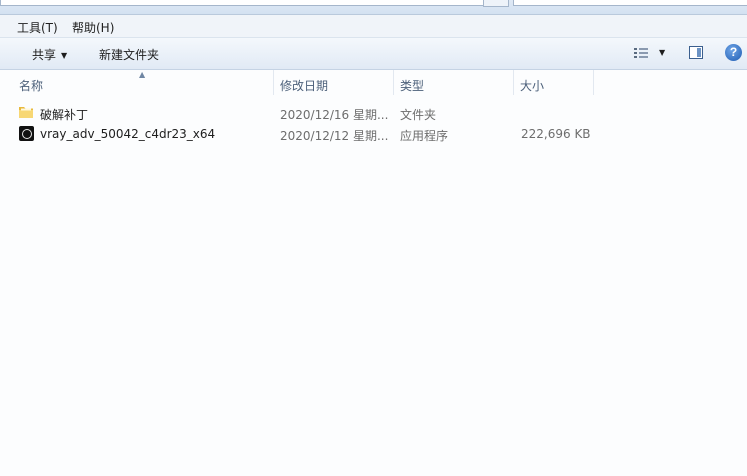 This screenshot has height=476, width=747. Describe the element at coordinates (641, 53) in the screenshot. I see `view-options-icon` at that location.